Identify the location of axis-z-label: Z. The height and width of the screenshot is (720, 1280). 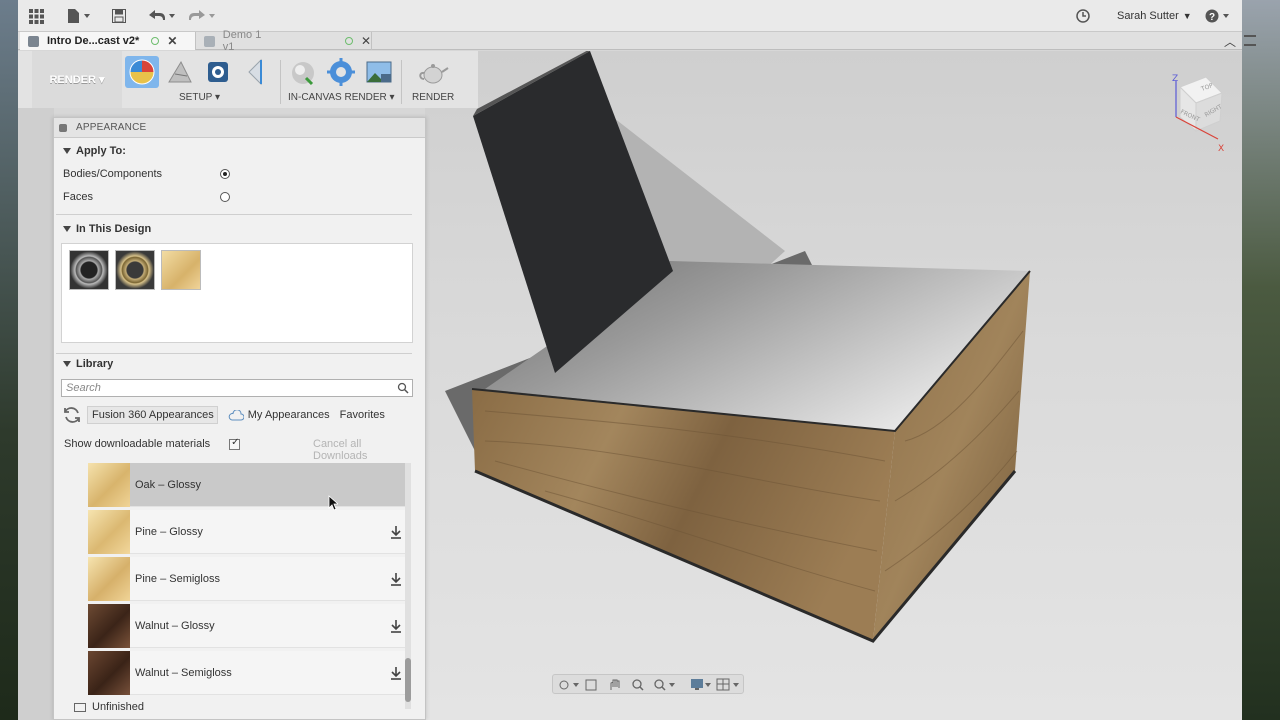
(1175, 79).